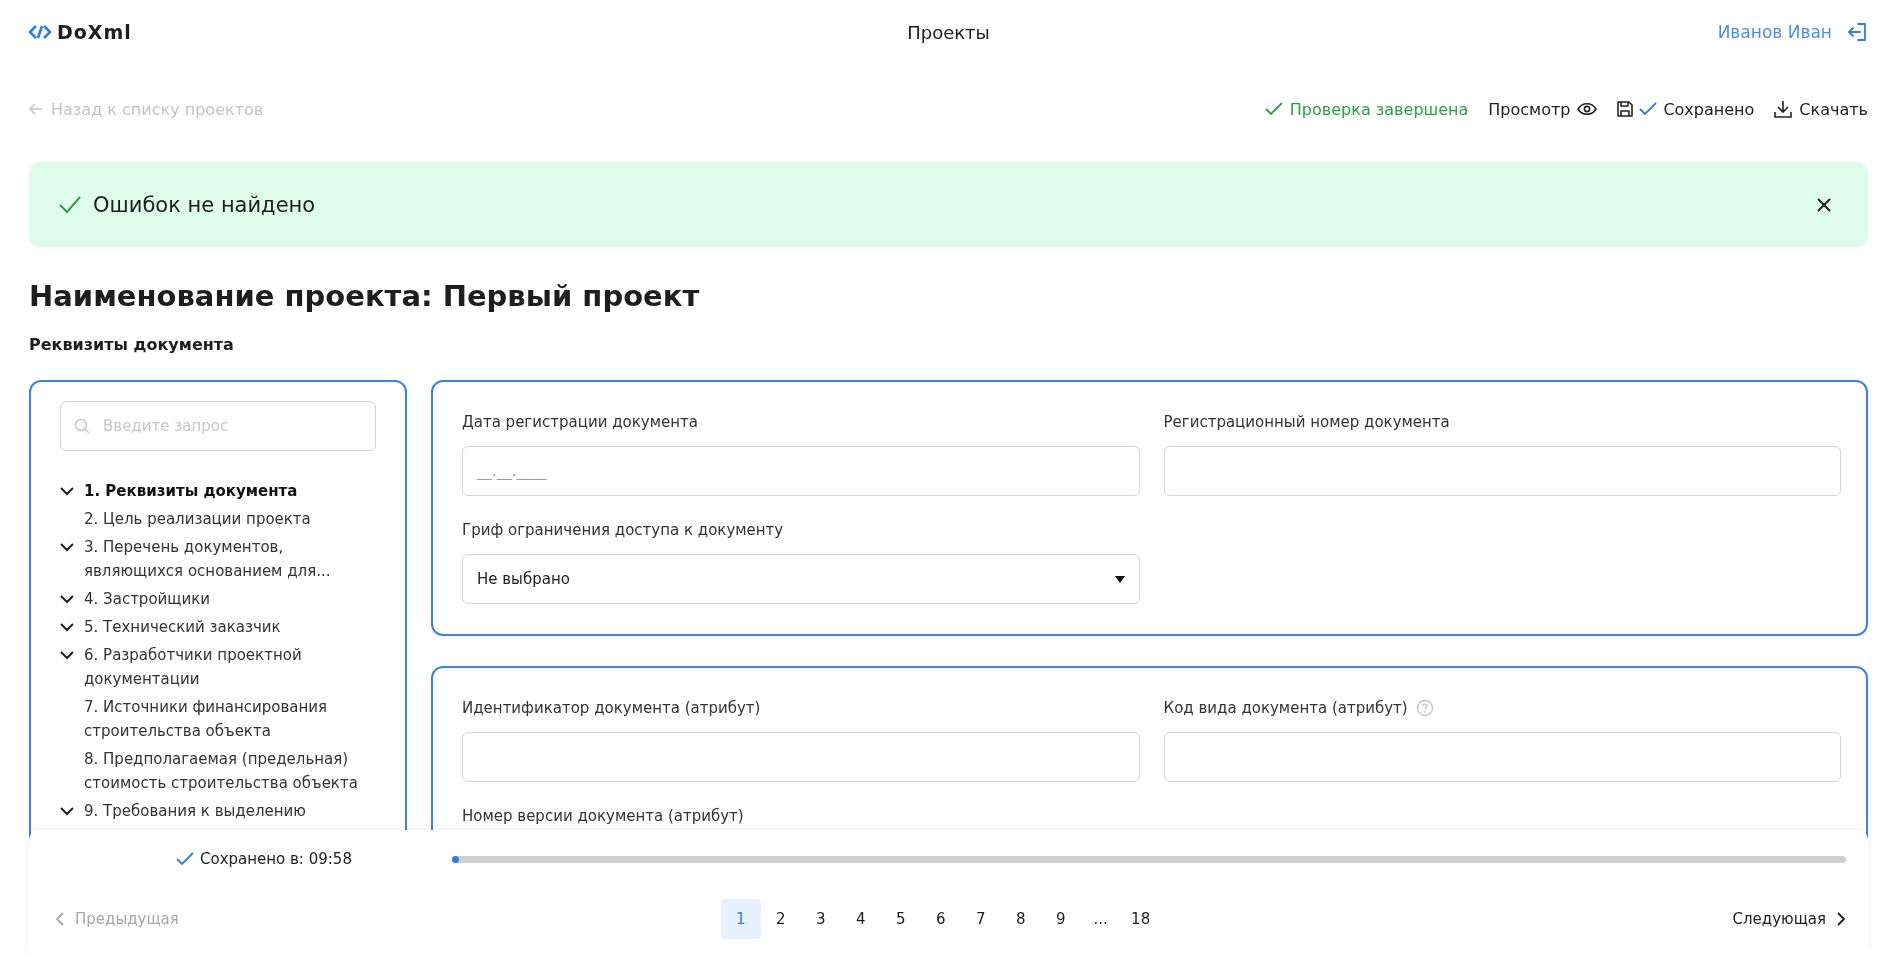 Image resolution: width=1901 pixels, height=954 pixels. I want to click on arrow-left-icon, so click(36, 109).